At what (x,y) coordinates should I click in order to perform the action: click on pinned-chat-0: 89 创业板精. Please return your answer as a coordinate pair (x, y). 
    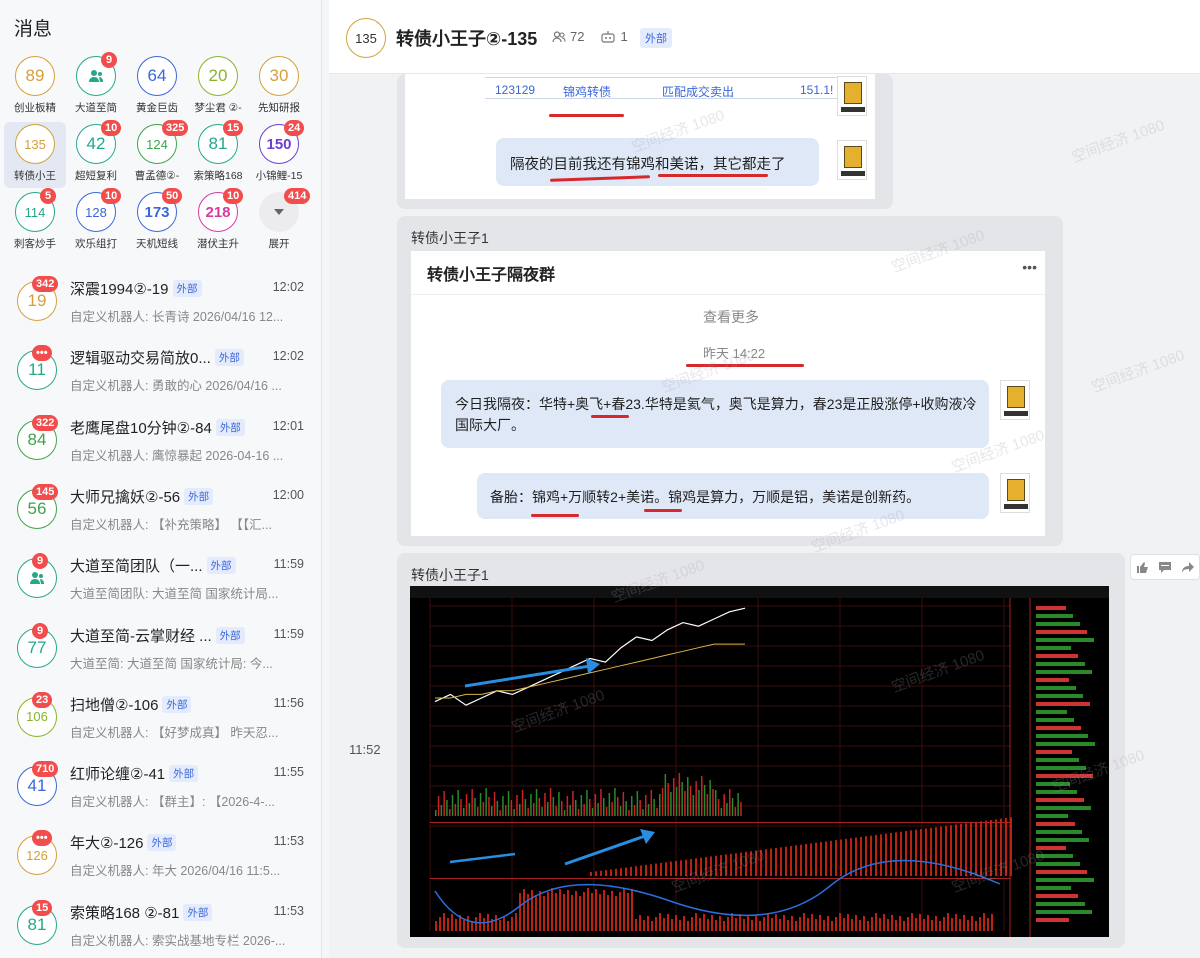
    Looking at the image, I should click on (35, 87).